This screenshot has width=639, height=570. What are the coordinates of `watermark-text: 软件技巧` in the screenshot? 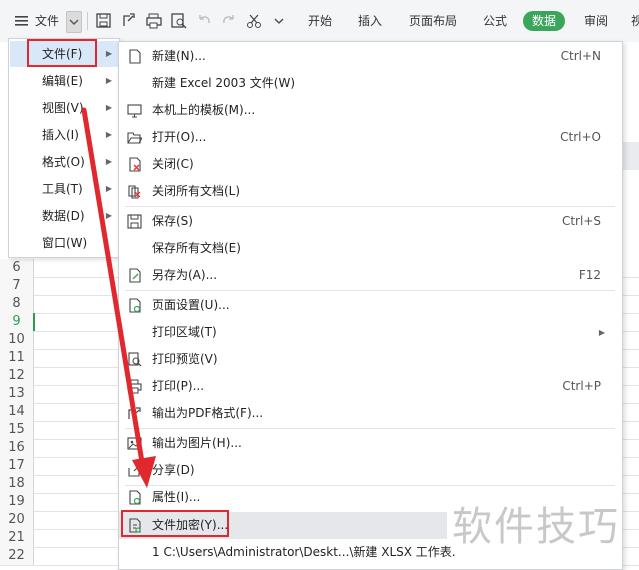 It's located at (536, 527).